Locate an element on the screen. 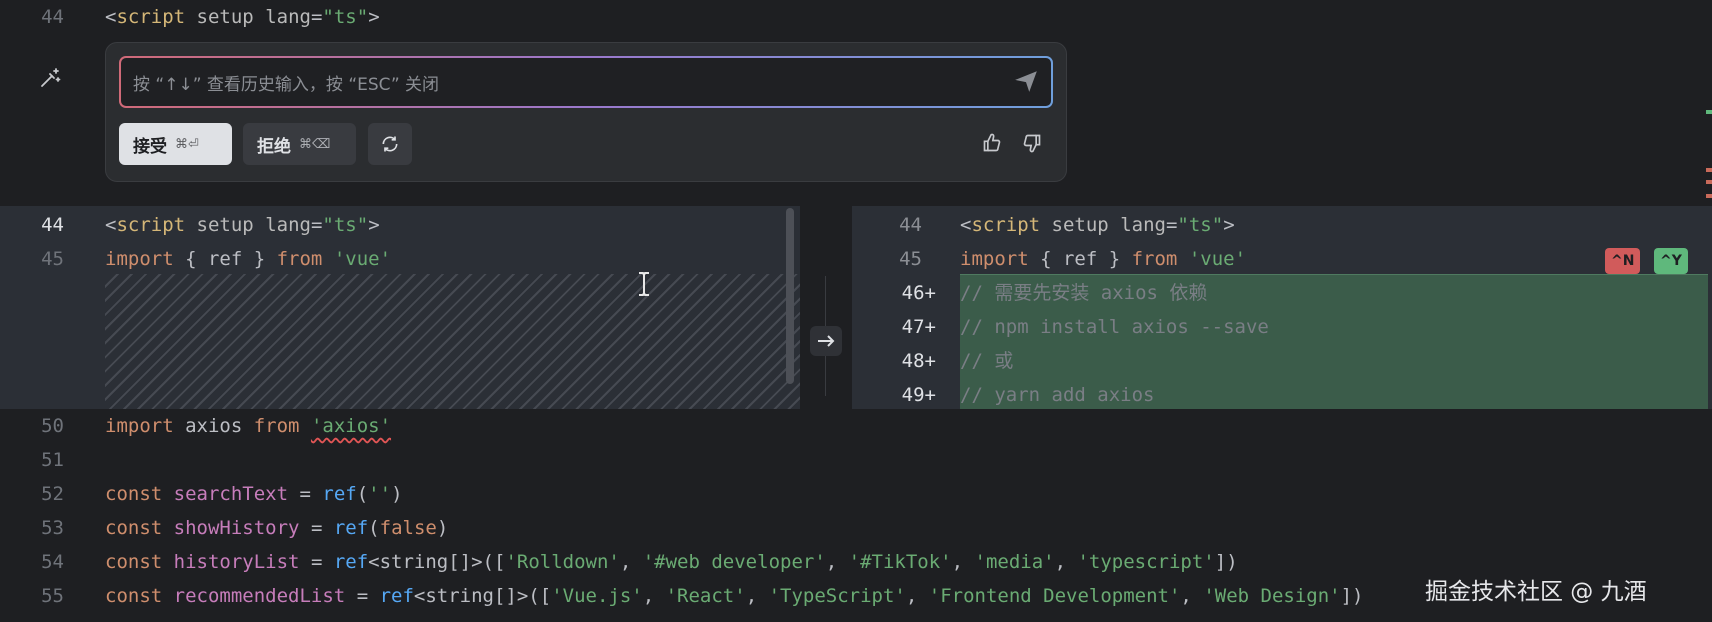  code-text: const showHistory = ref(false) is located at coordinates (277, 528).